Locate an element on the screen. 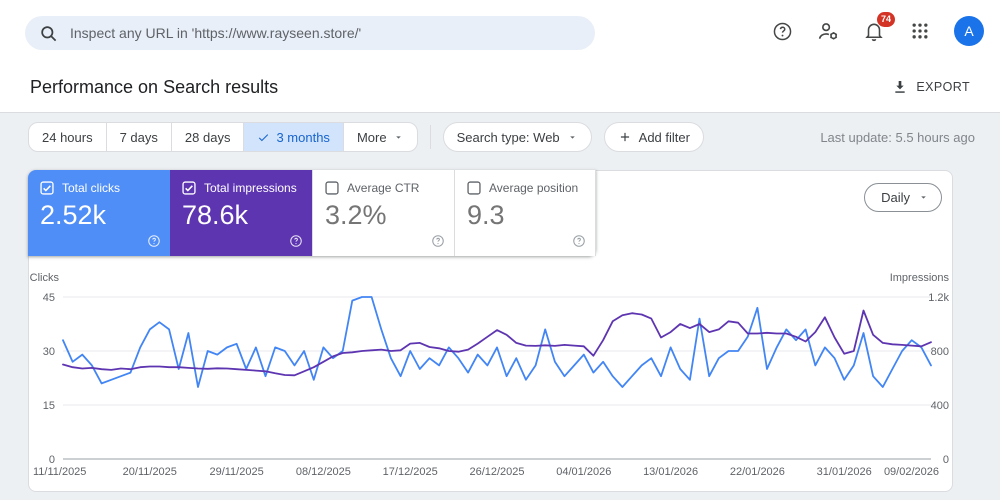 The height and width of the screenshot is (500, 1000). range-28-days: 28 days is located at coordinates (207, 137).